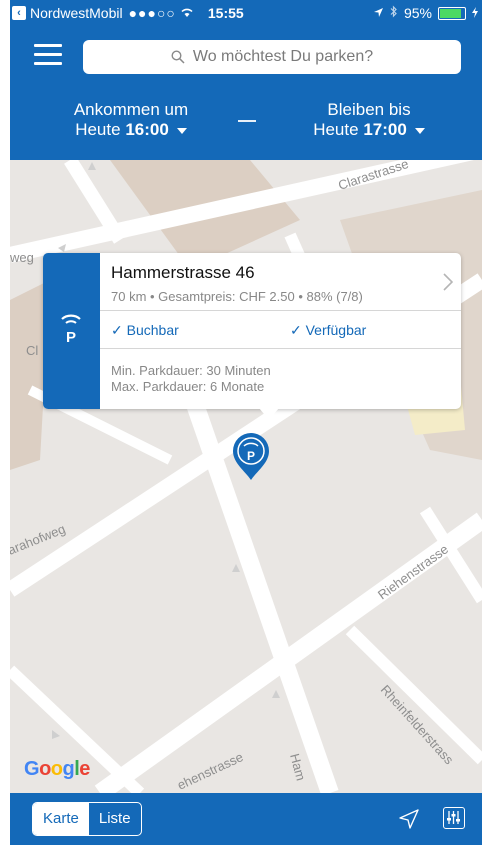 The height and width of the screenshot is (845, 482). Describe the element at coordinates (283, 56) in the screenshot. I see `search-placeholder: Wo möchtest Du parken?` at that location.